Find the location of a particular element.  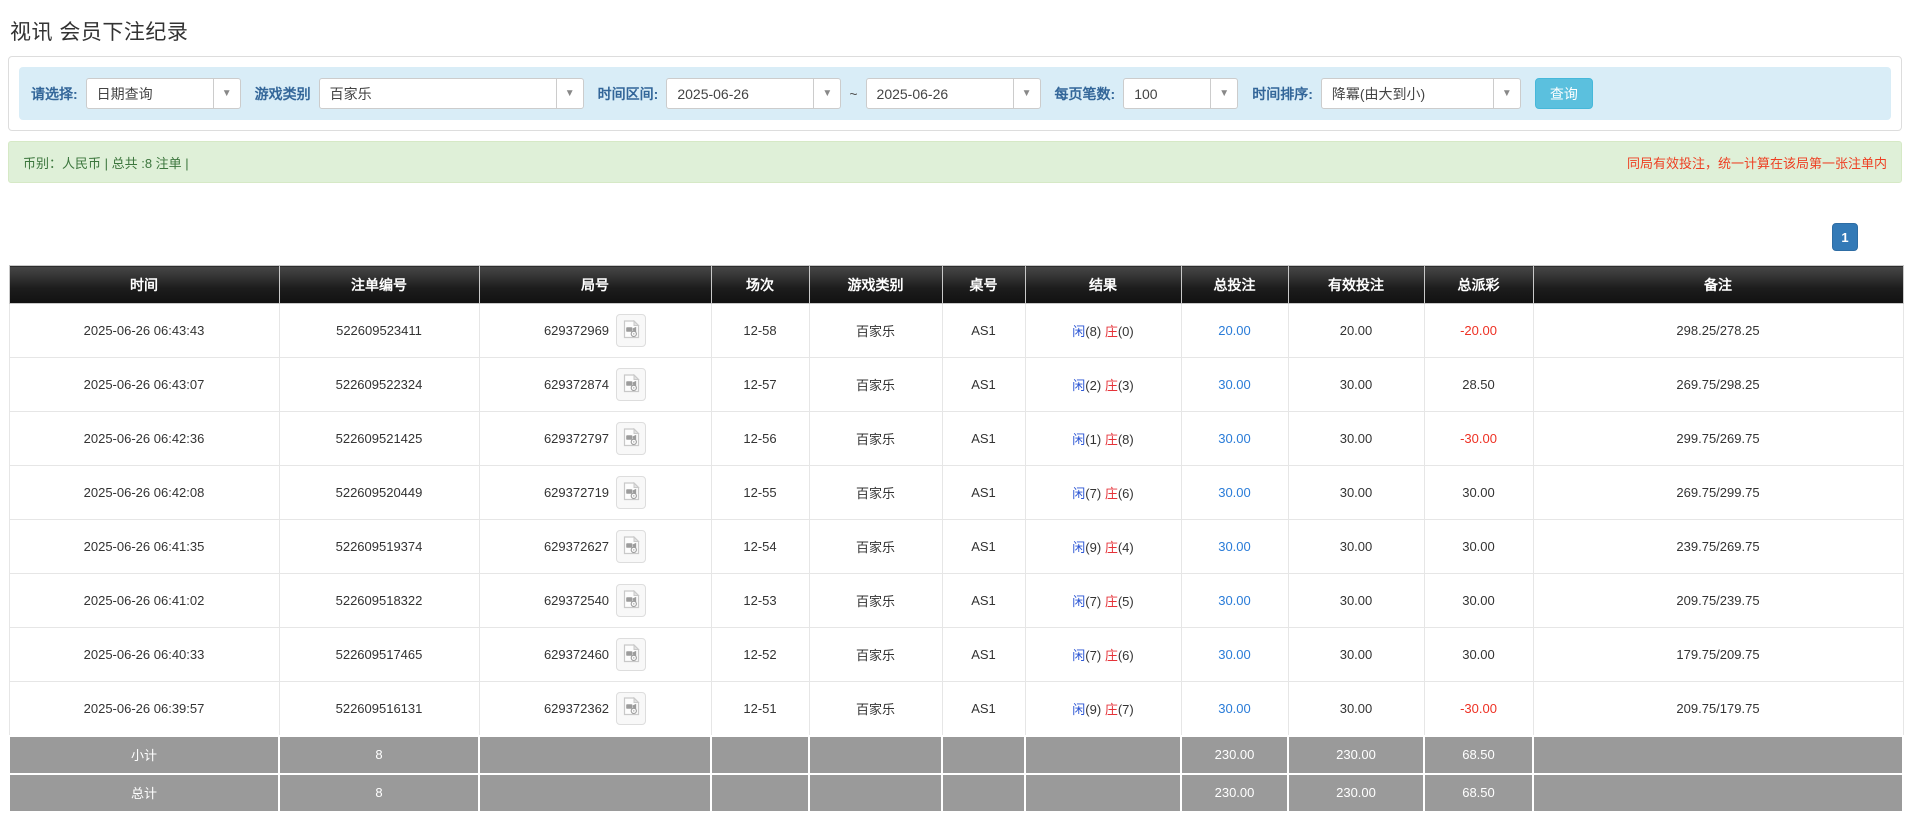

time-cell: 2025-06-26 06:42:08 is located at coordinates (144, 492).